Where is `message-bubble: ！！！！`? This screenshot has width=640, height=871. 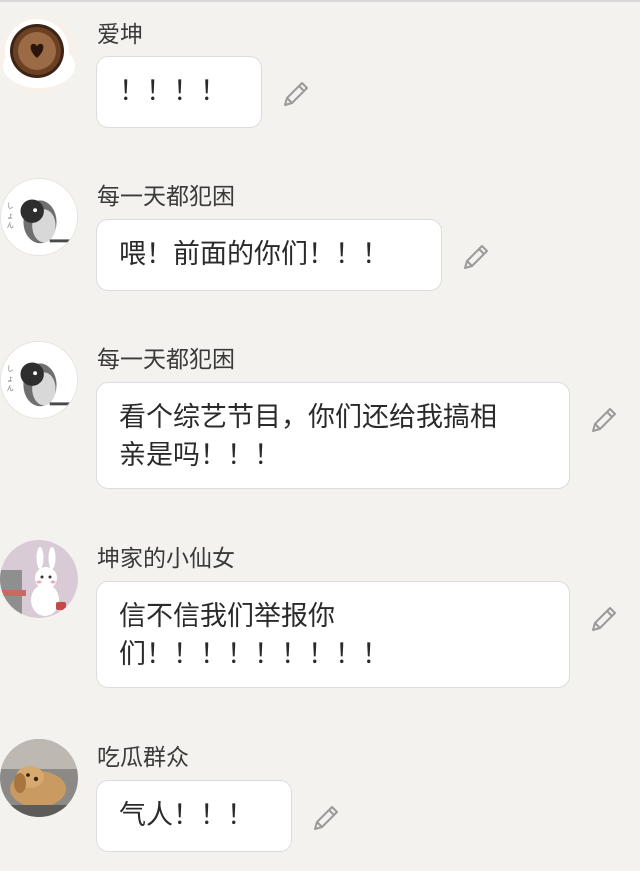
message-bubble: ！！！！ is located at coordinates (179, 92).